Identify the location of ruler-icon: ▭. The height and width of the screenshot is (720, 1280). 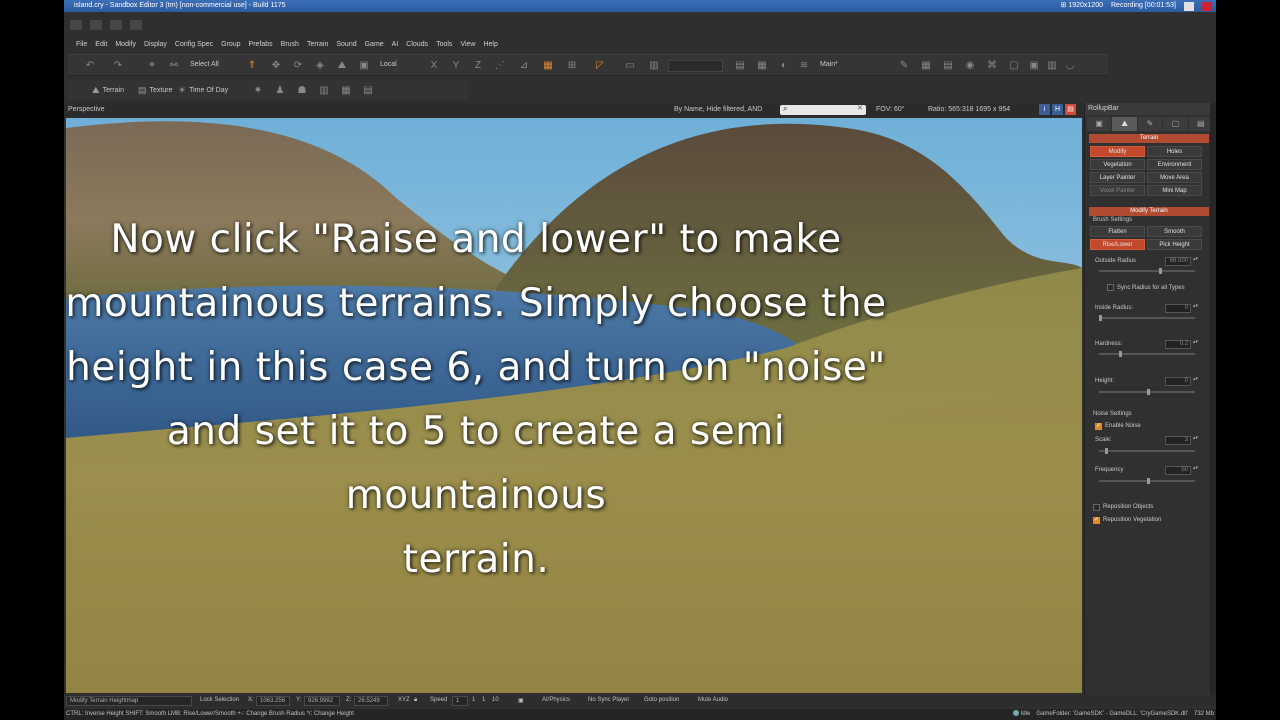
(630, 66).